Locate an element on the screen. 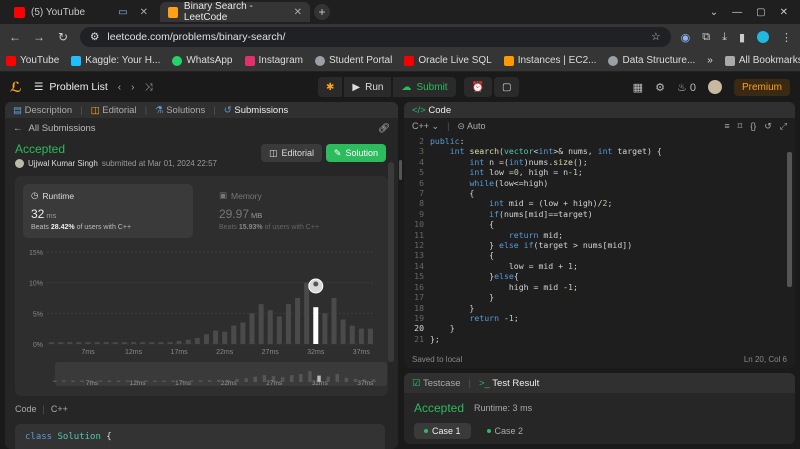 This screenshot has height=449, width=800. x-tick-label: 17ms is located at coordinates (180, 352).